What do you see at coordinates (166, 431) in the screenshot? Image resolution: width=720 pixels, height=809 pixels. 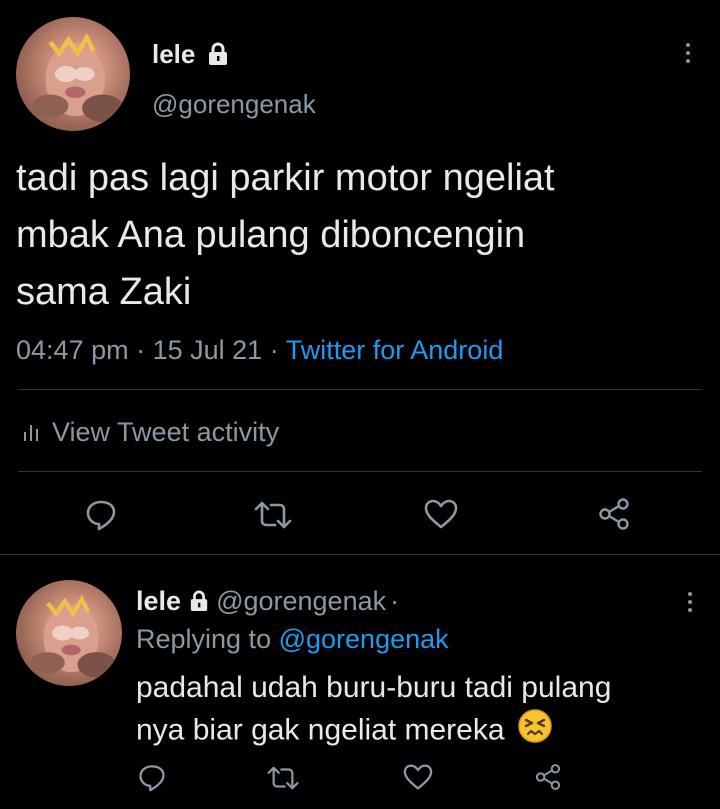 I see `view-tweet-activity-label: View Tweet activity` at bounding box center [166, 431].